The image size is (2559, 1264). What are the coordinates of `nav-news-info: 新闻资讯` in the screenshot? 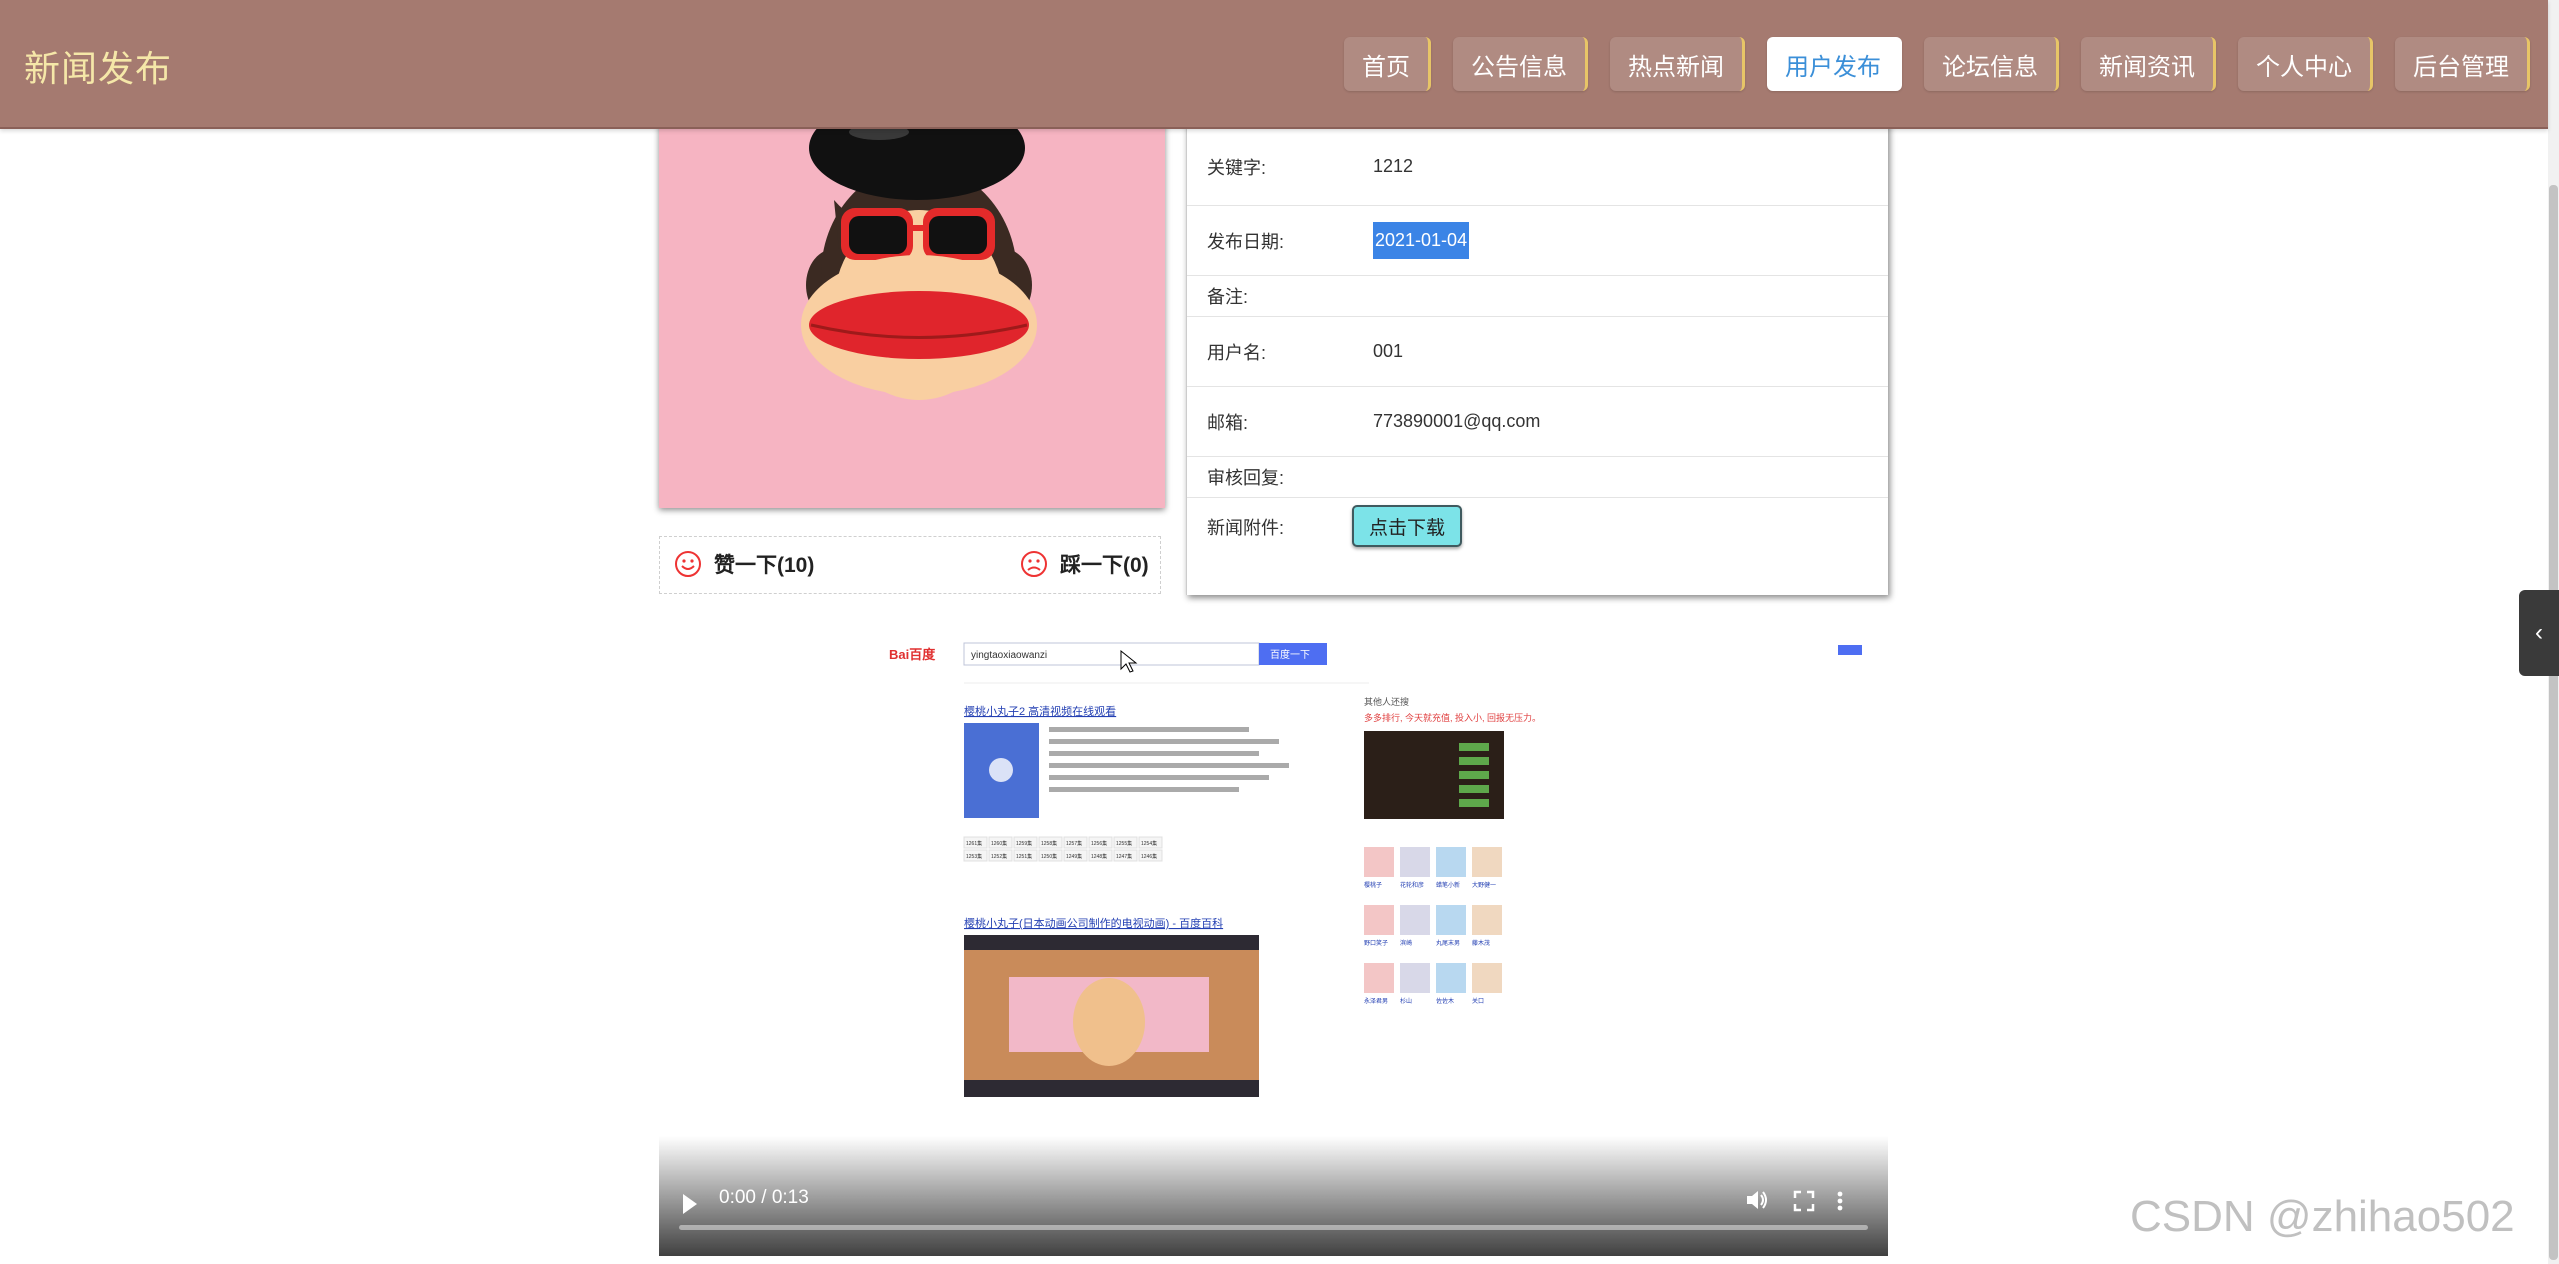 It's located at (2148, 64).